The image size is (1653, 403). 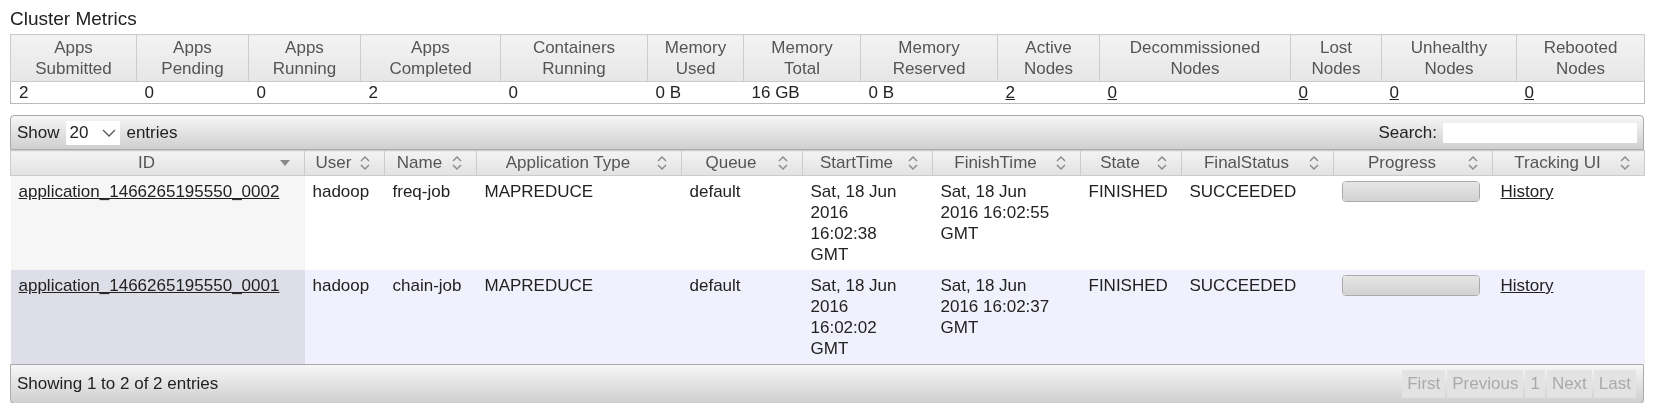 What do you see at coordinates (929, 58) in the screenshot?
I see `metric-header: Memory Reserved` at bounding box center [929, 58].